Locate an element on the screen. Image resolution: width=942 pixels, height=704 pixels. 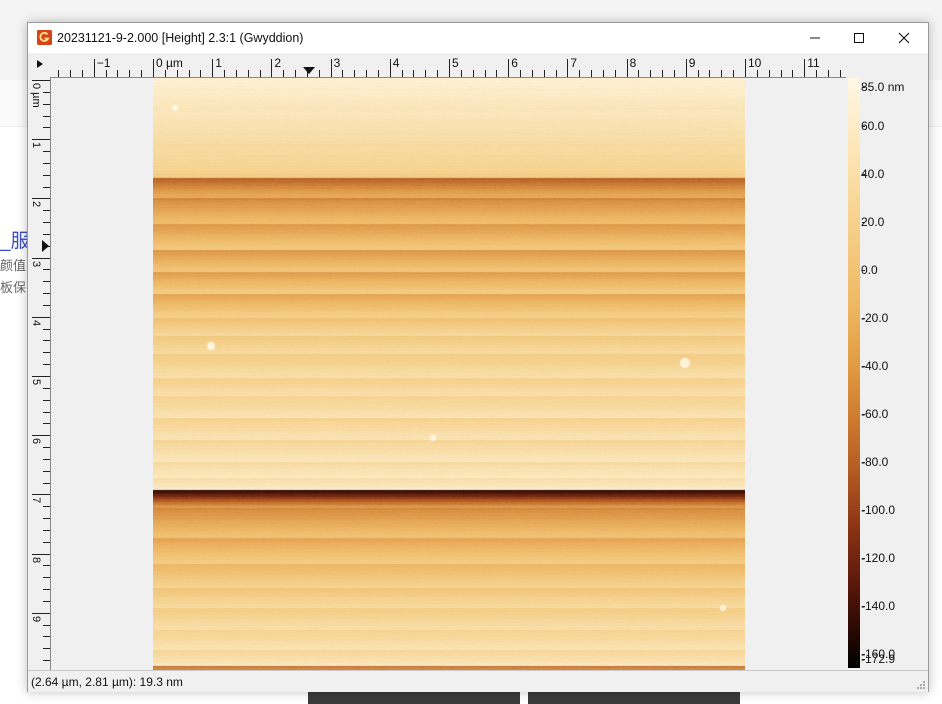
vruler-label: 0 µm is located at coordinates (36, 95).